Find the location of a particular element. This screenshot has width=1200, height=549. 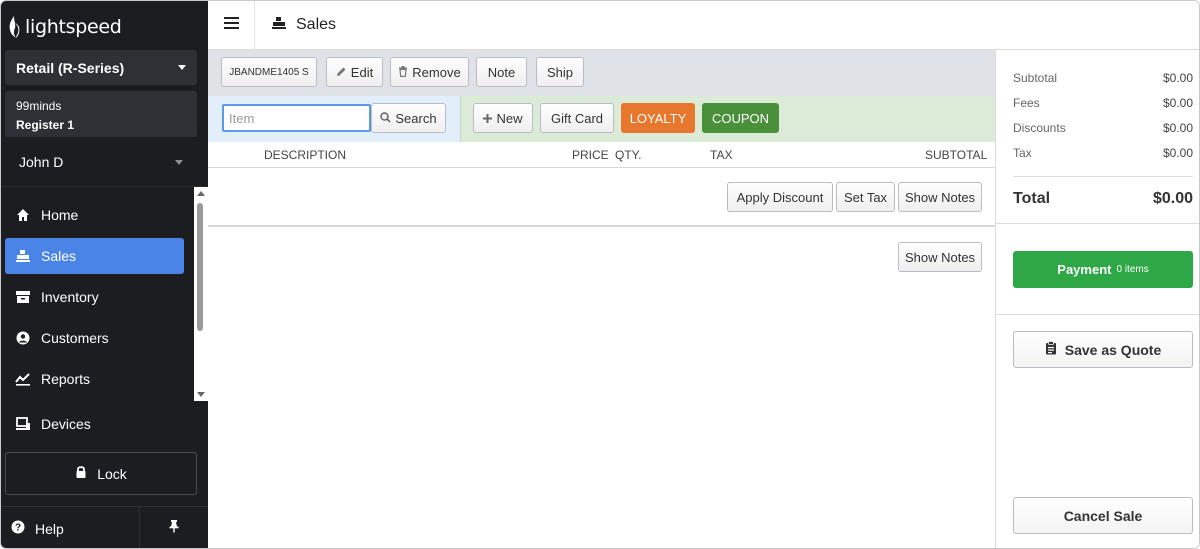

customer-icon is located at coordinates (23, 338).